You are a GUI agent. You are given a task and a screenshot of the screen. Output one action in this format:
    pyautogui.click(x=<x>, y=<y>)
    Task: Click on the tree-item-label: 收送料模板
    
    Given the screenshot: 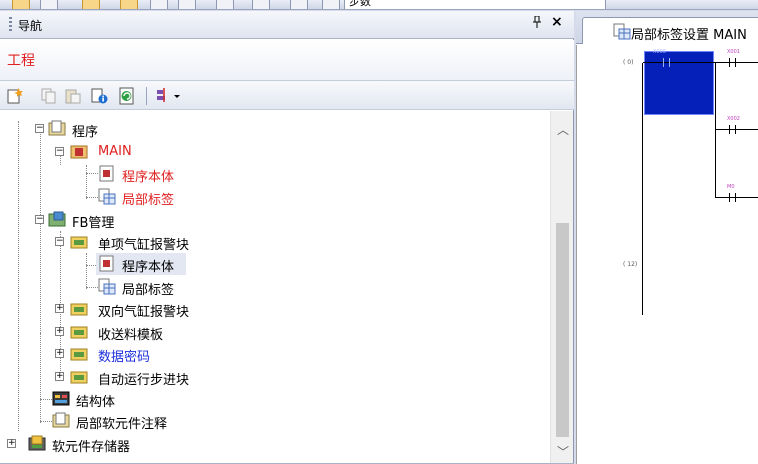 What is the action you would take?
    pyautogui.click(x=131, y=335)
    